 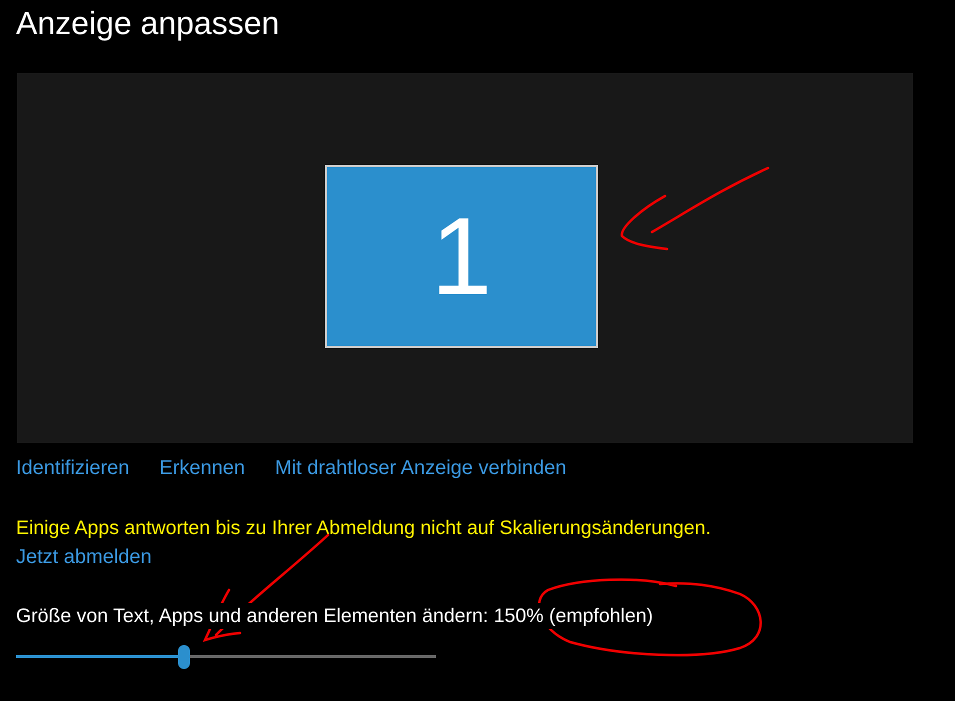 What do you see at coordinates (84, 557) in the screenshot?
I see `sign-out-link: Jetzt abmelden` at bounding box center [84, 557].